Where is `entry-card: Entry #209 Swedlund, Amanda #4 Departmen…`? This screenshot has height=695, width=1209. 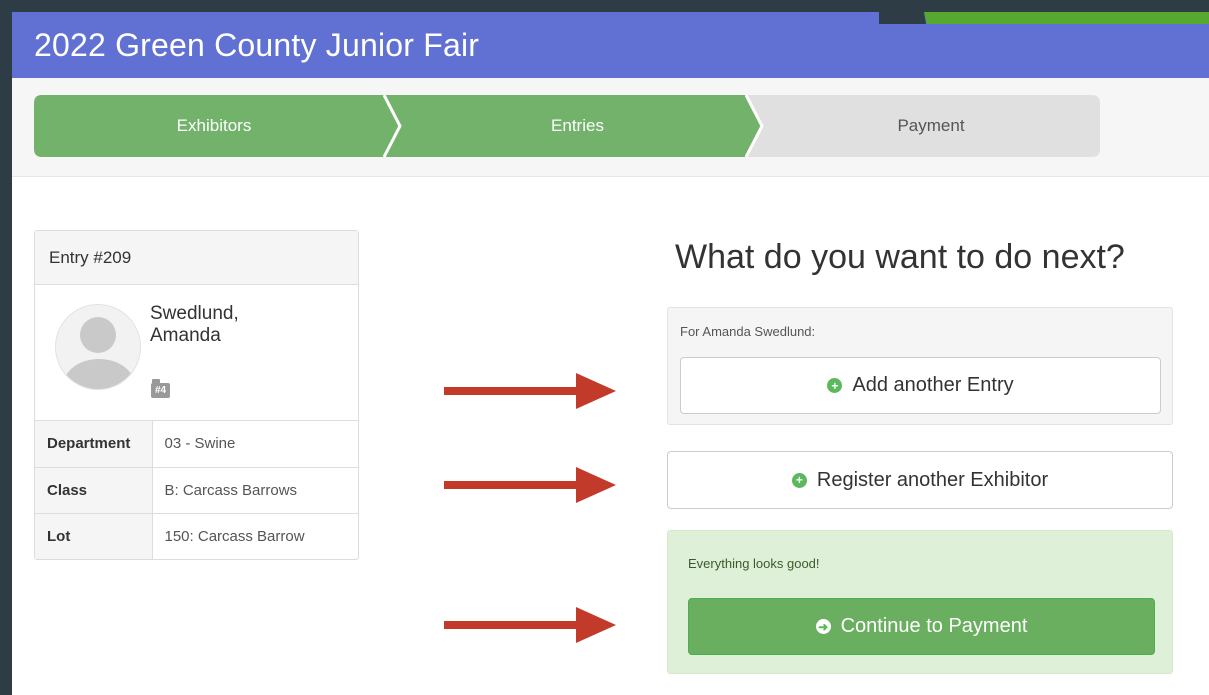
entry-card: Entry #209 Swedlund, Amanda #4 Departmen… is located at coordinates (196, 395).